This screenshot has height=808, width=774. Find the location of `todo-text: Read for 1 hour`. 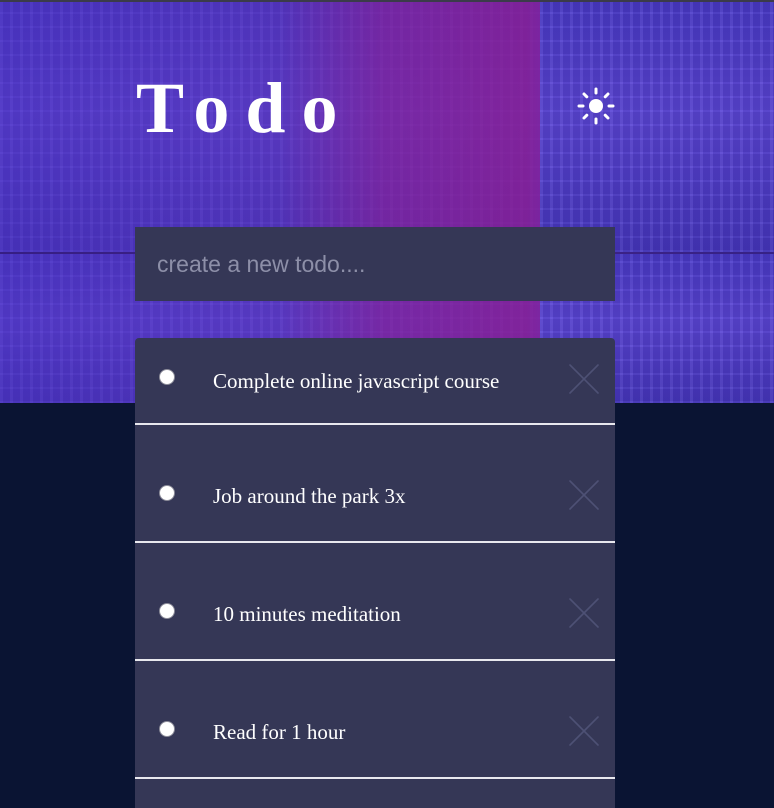

todo-text: Read for 1 hour is located at coordinates (279, 732).